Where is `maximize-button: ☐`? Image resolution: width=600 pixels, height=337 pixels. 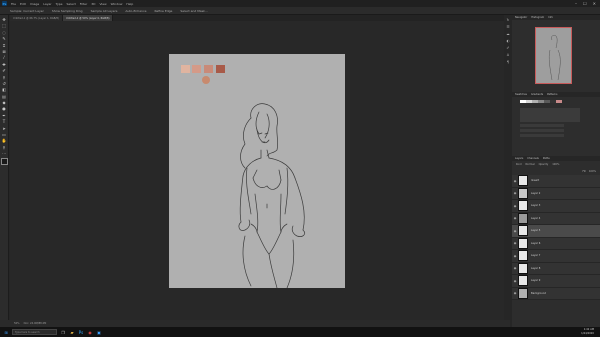
maximize-button: ☐ is located at coordinates (585, 3).